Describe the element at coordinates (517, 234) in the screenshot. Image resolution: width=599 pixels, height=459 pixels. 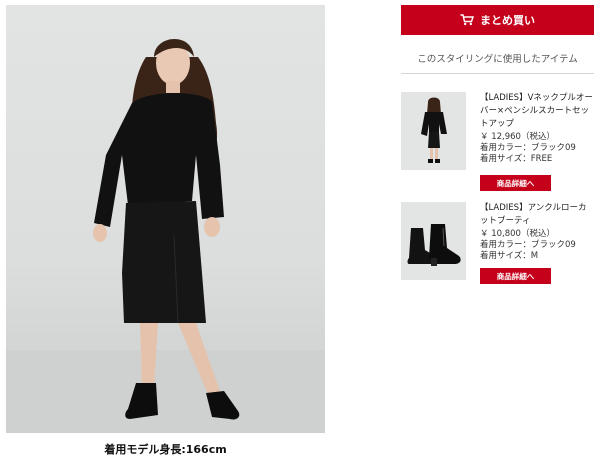
I see `item-price: ￥ 10,800（税込）` at that location.